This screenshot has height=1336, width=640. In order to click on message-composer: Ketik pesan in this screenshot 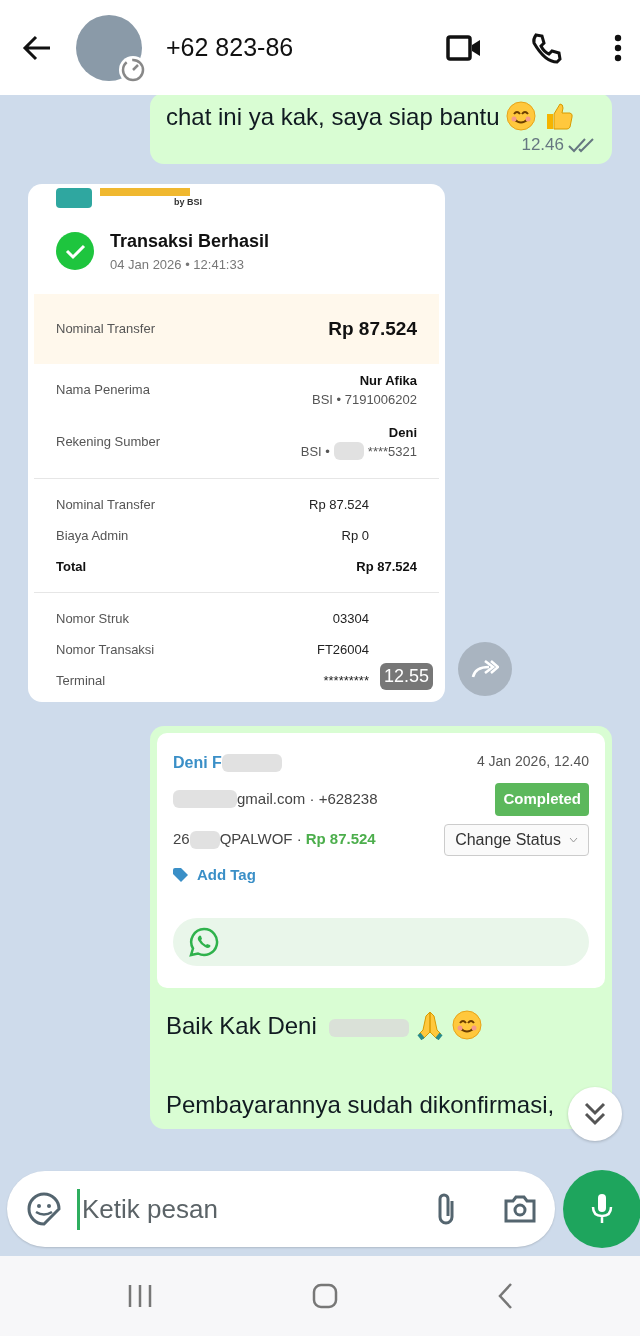, I will do `click(281, 1209)`.